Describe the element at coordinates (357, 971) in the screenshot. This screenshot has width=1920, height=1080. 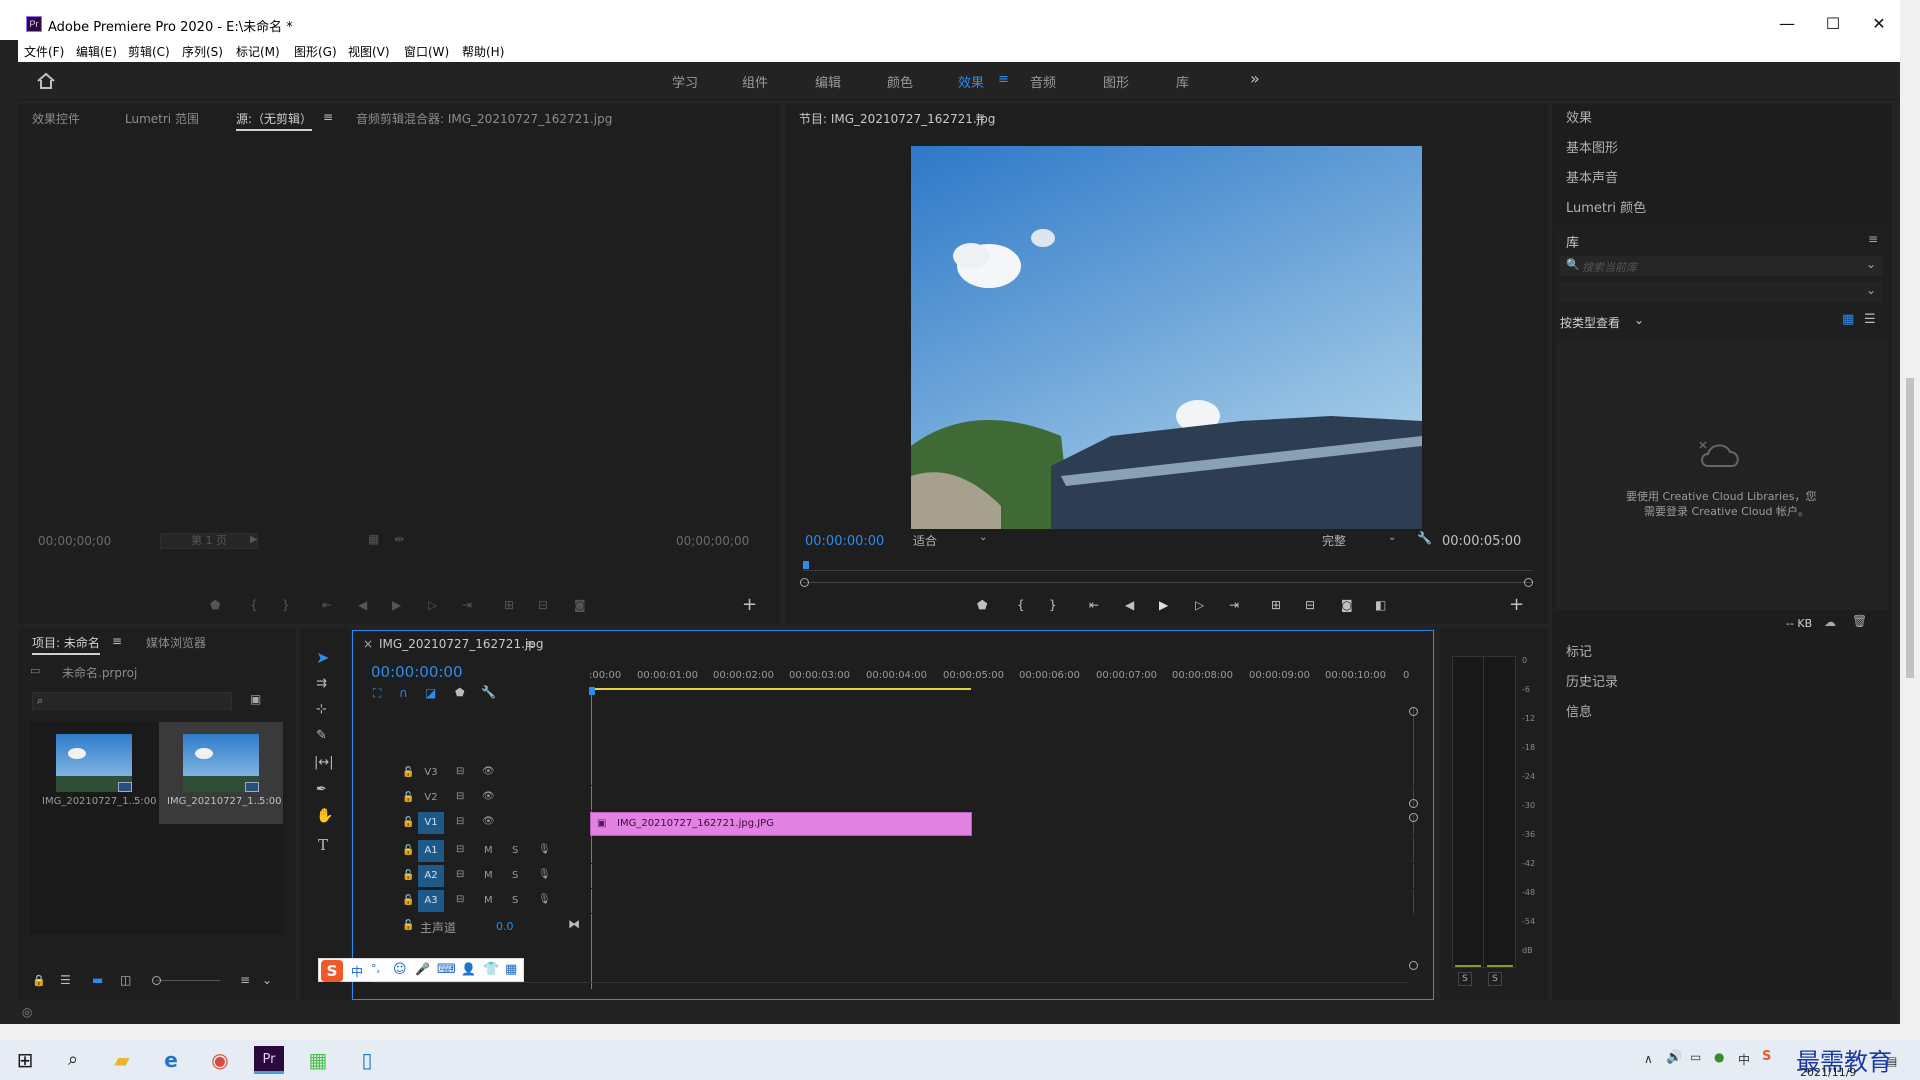
I see `ime-lang-toggle: 中` at that location.